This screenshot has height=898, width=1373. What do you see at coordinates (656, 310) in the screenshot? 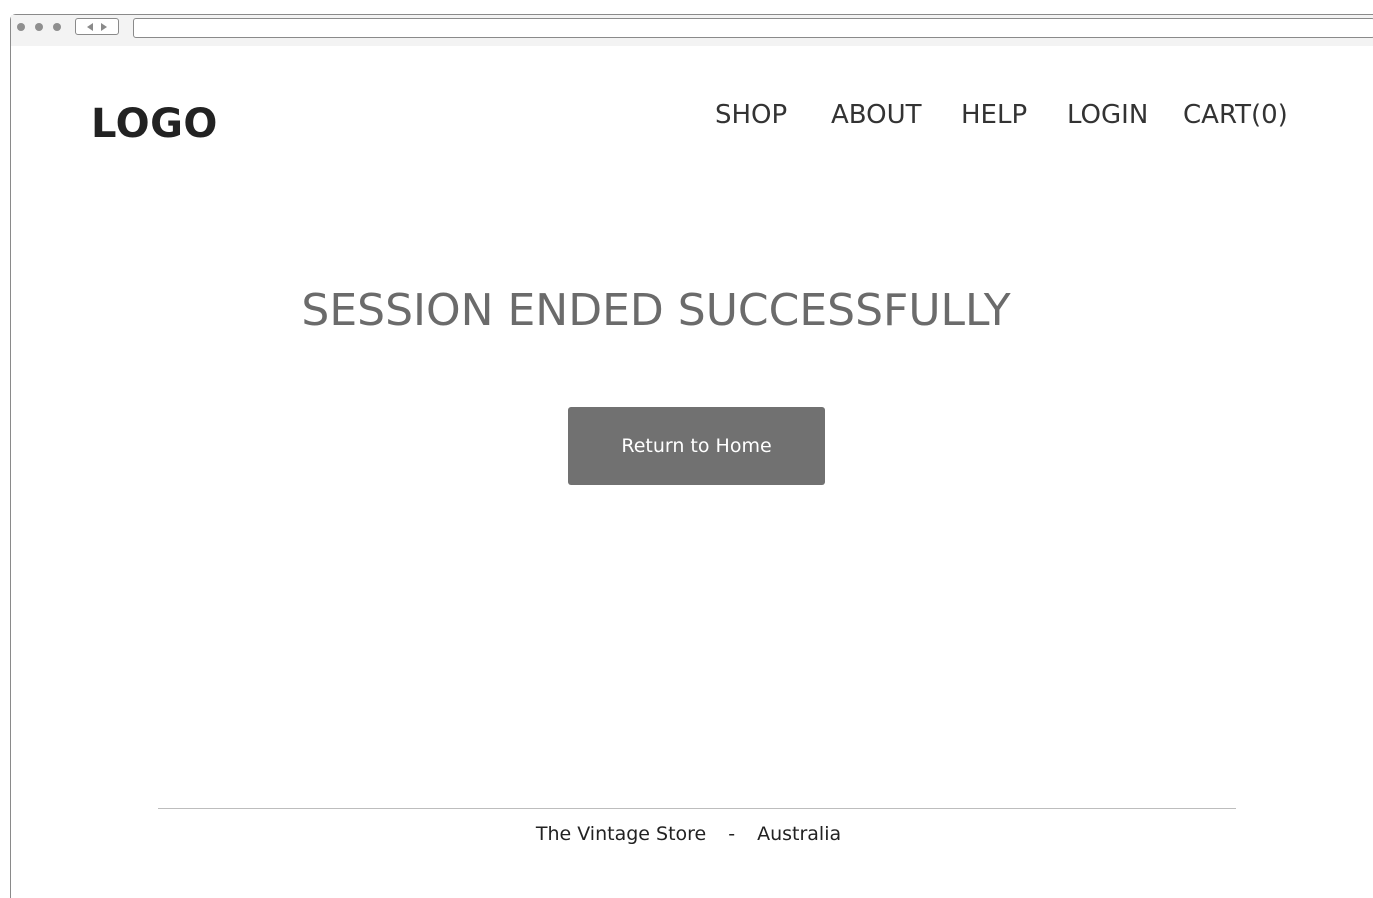
I see `page-title: SESSION ENDED SUCCESSFULLY` at bounding box center [656, 310].